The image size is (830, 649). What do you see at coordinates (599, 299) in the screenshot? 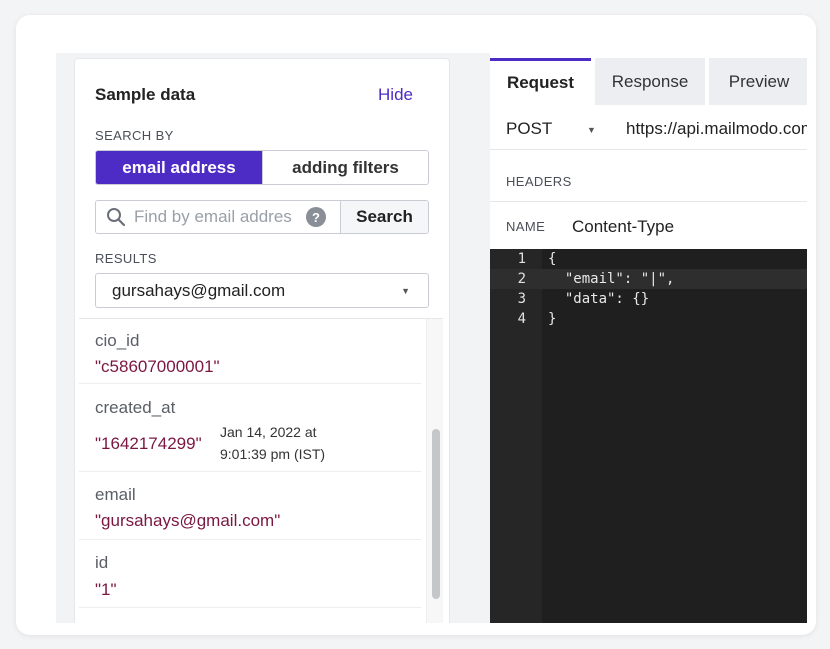
I see `code-text: "data": {}` at bounding box center [599, 299].